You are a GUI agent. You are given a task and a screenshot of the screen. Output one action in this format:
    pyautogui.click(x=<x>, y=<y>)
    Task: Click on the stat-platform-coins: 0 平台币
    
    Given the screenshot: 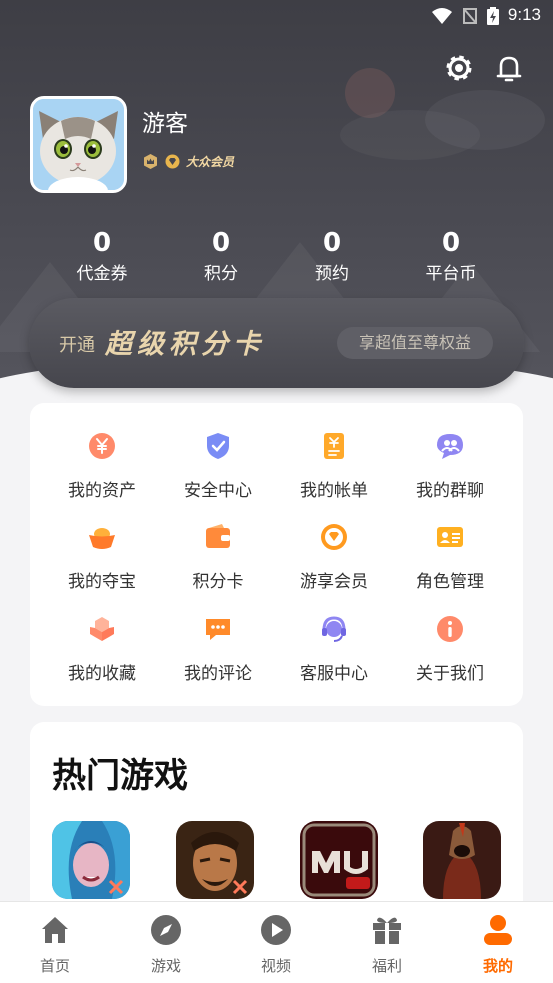 What is the action you would take?
    pyautogui.click(x=451, y=256)
    